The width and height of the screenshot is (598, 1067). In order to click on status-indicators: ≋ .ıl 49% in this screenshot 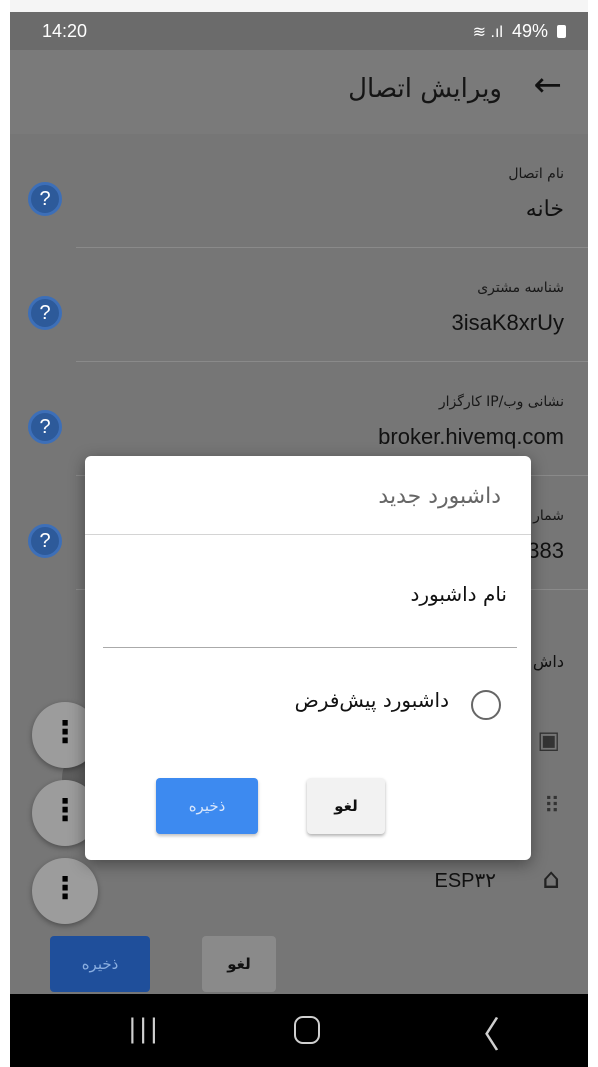, I will do `click(519, 31)`.